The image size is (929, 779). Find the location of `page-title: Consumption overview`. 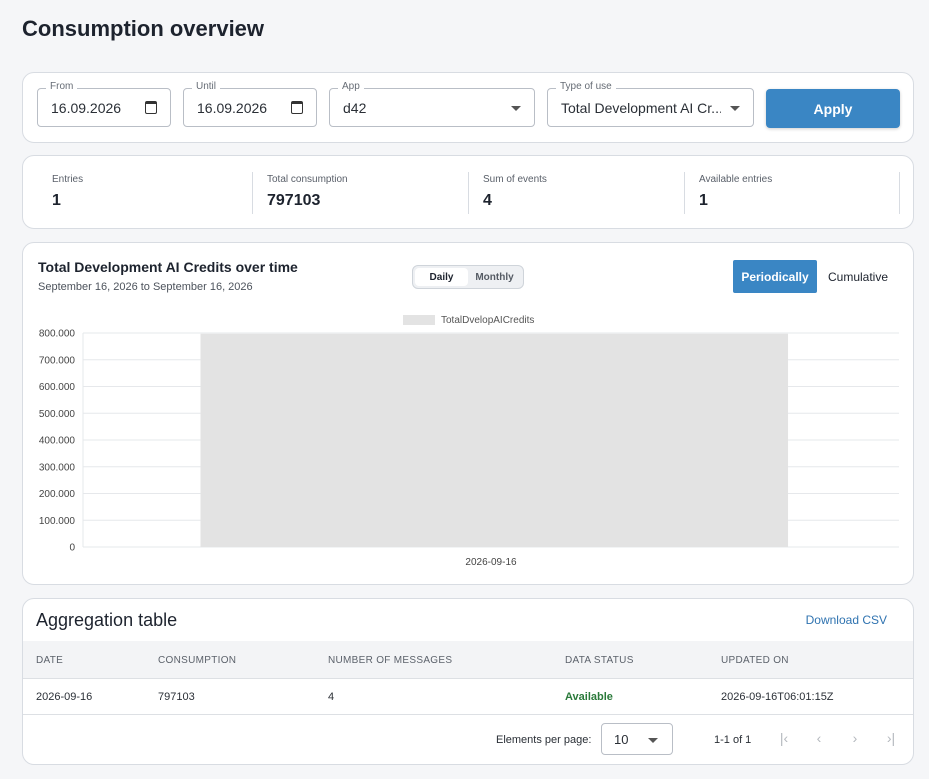

page-title: Consumption overview is located at coordinates (143, 28).